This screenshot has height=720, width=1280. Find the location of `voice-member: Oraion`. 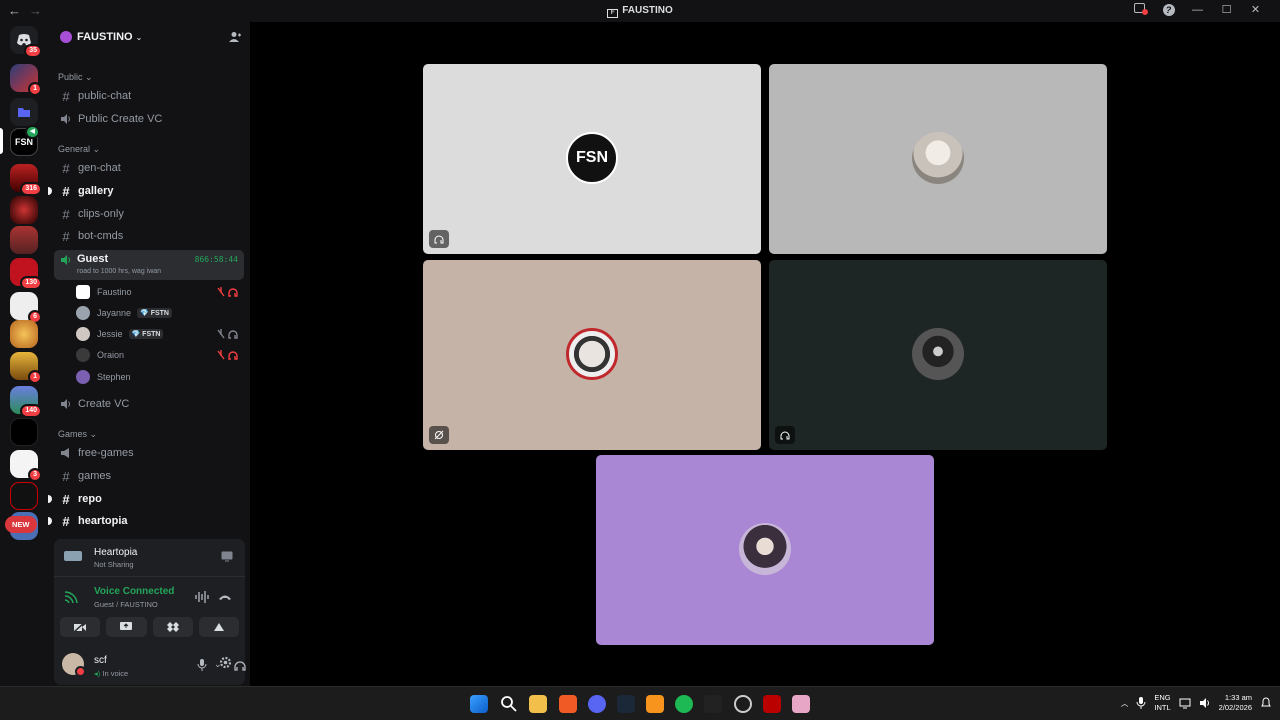

voice-member: Oraion is located at coordinates (160, 355).